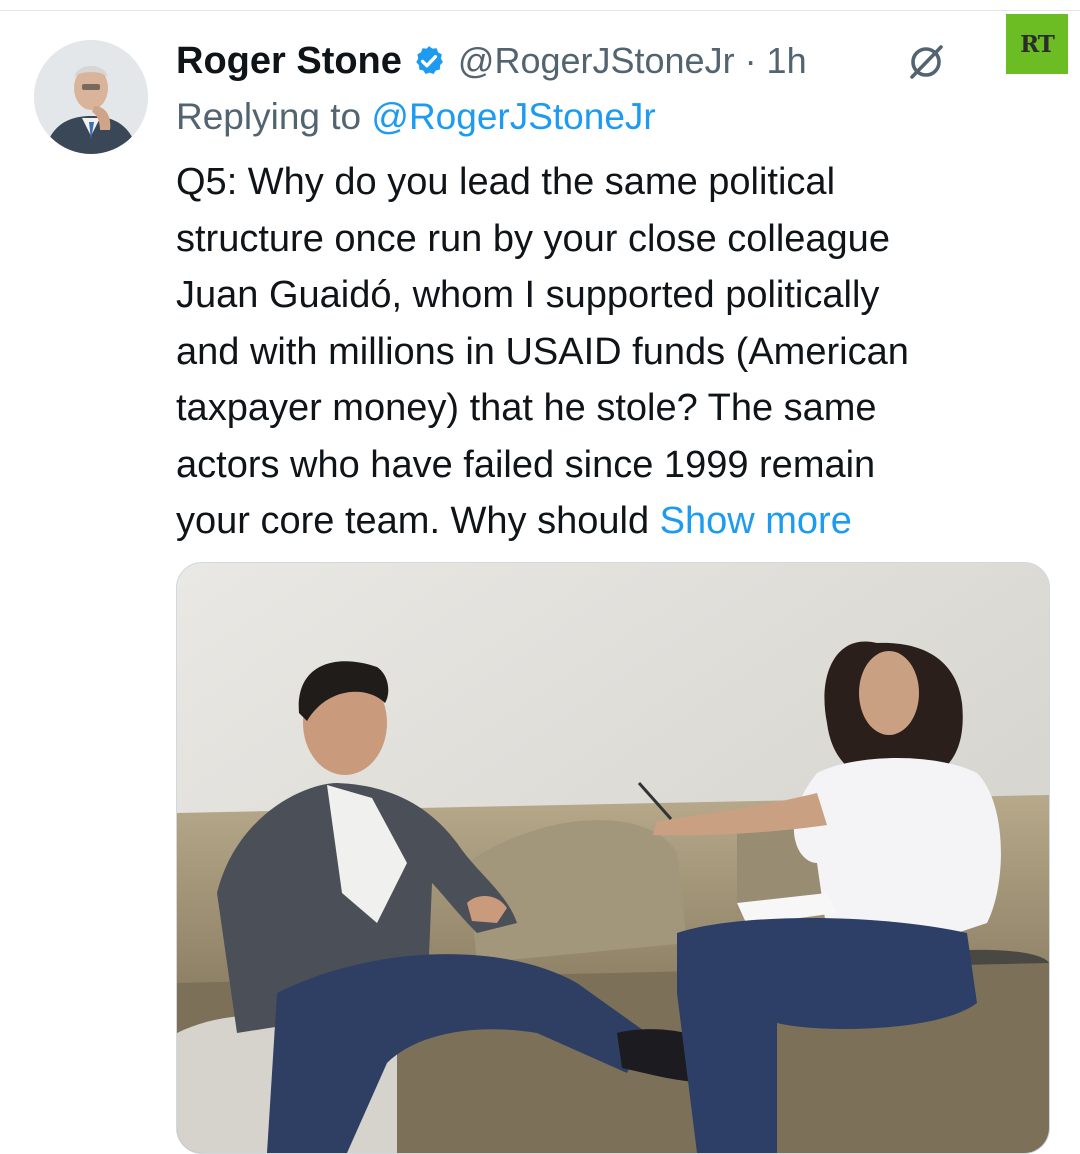  What do you see at coordinates (526, 464) in the screenshot?
I see `tweet-text-line: actors who have failed since 1999 remain` at bounding box center [526, 464].